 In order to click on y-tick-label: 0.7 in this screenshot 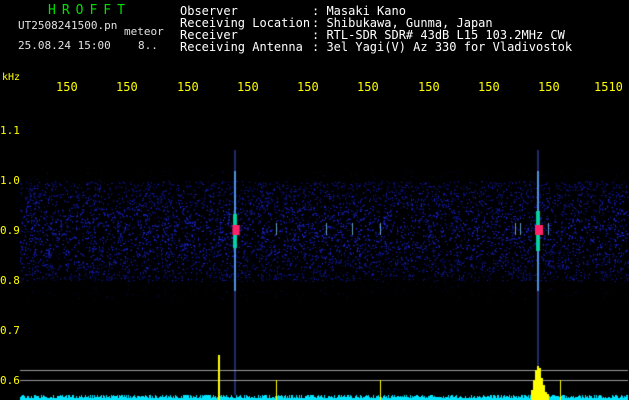, I will do `click(10, 330)`.